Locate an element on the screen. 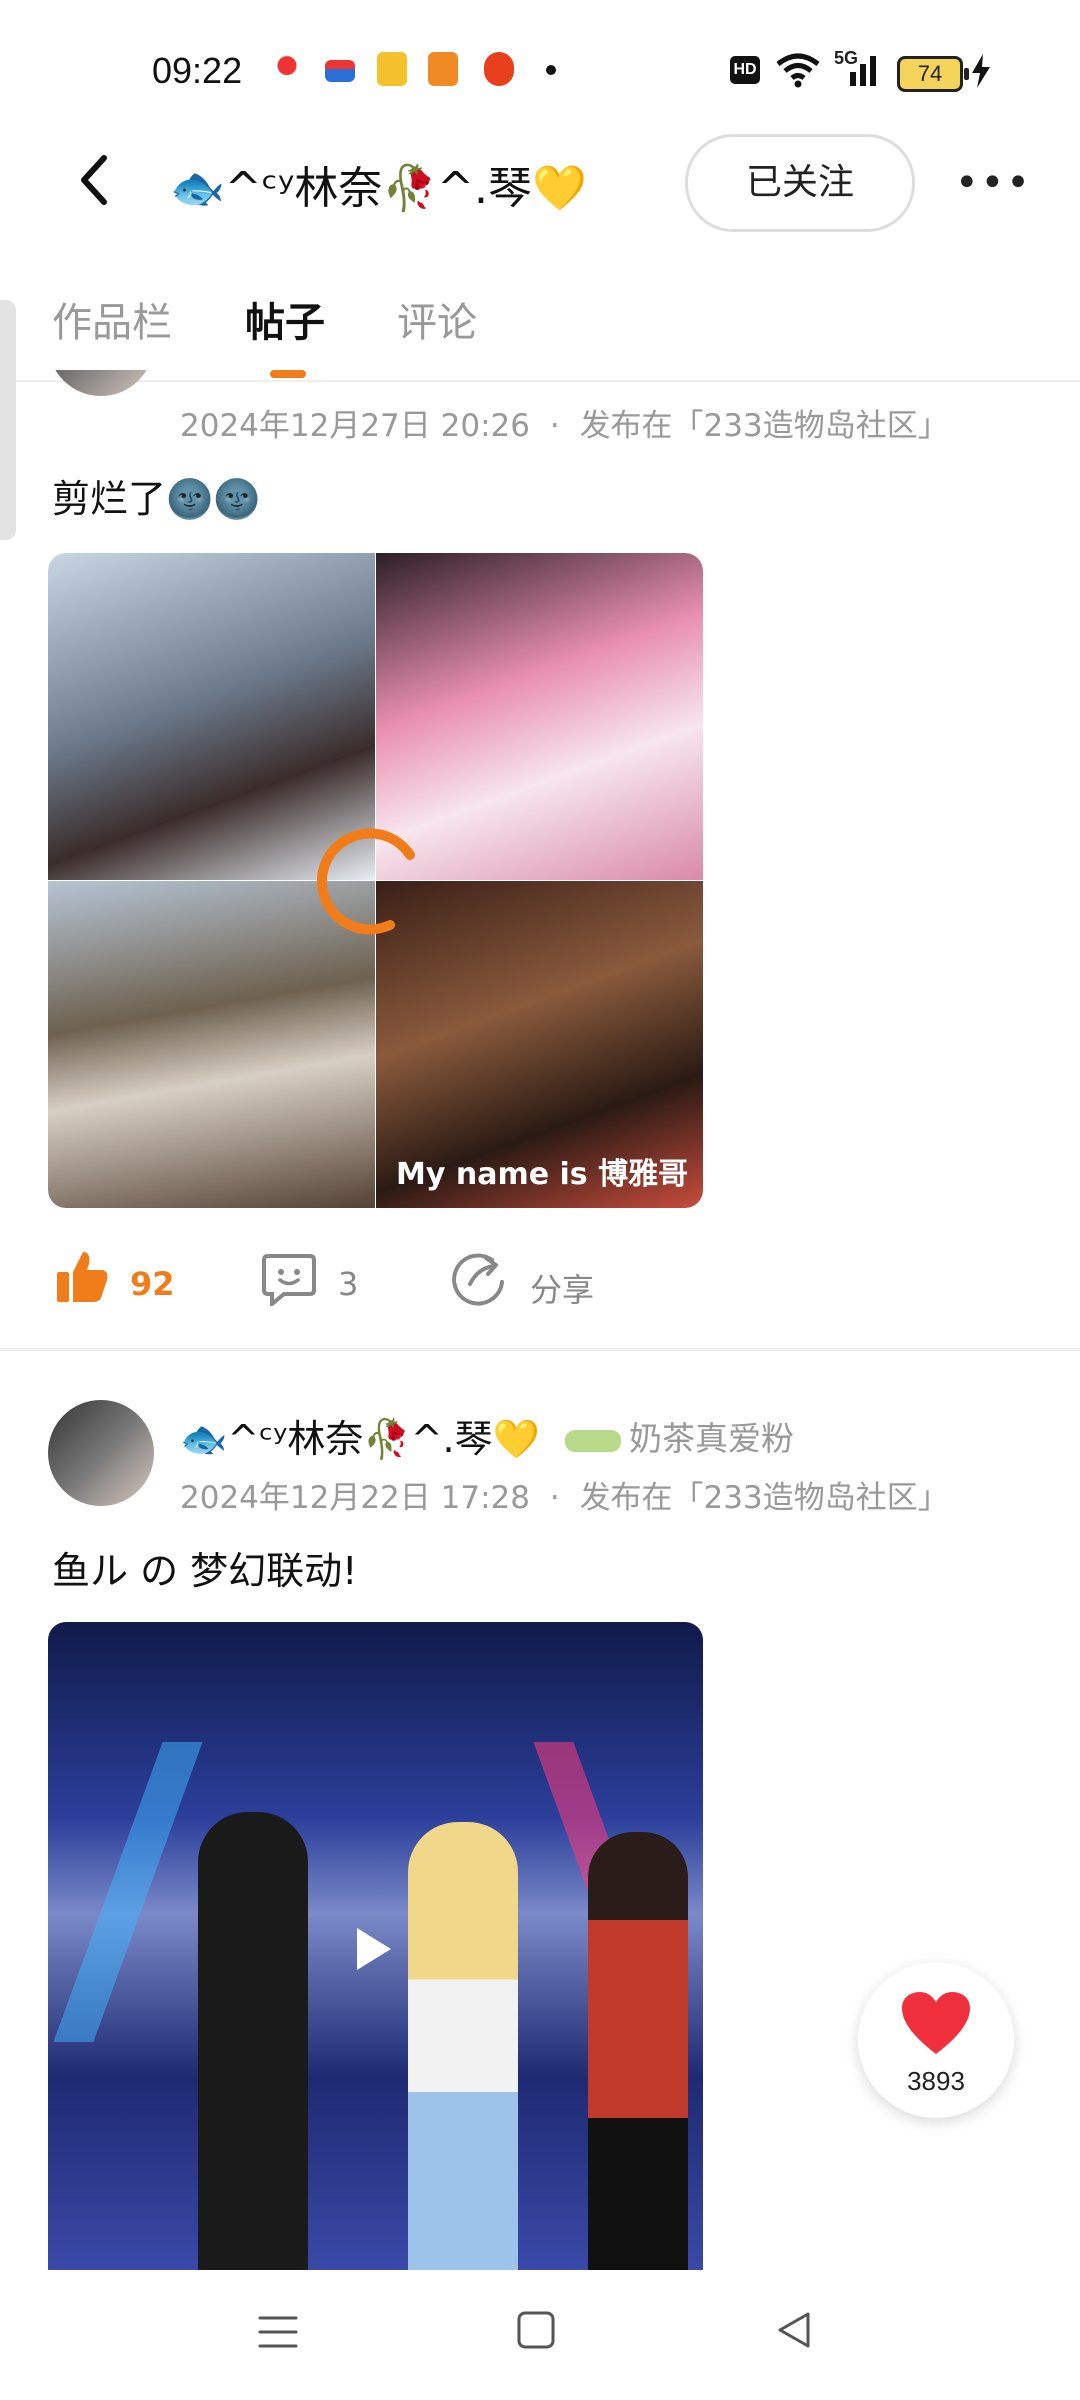  post-author: 🐟^ᶜʸ林奈🥀^.琴💛 is located at coordinates (360, 1435).